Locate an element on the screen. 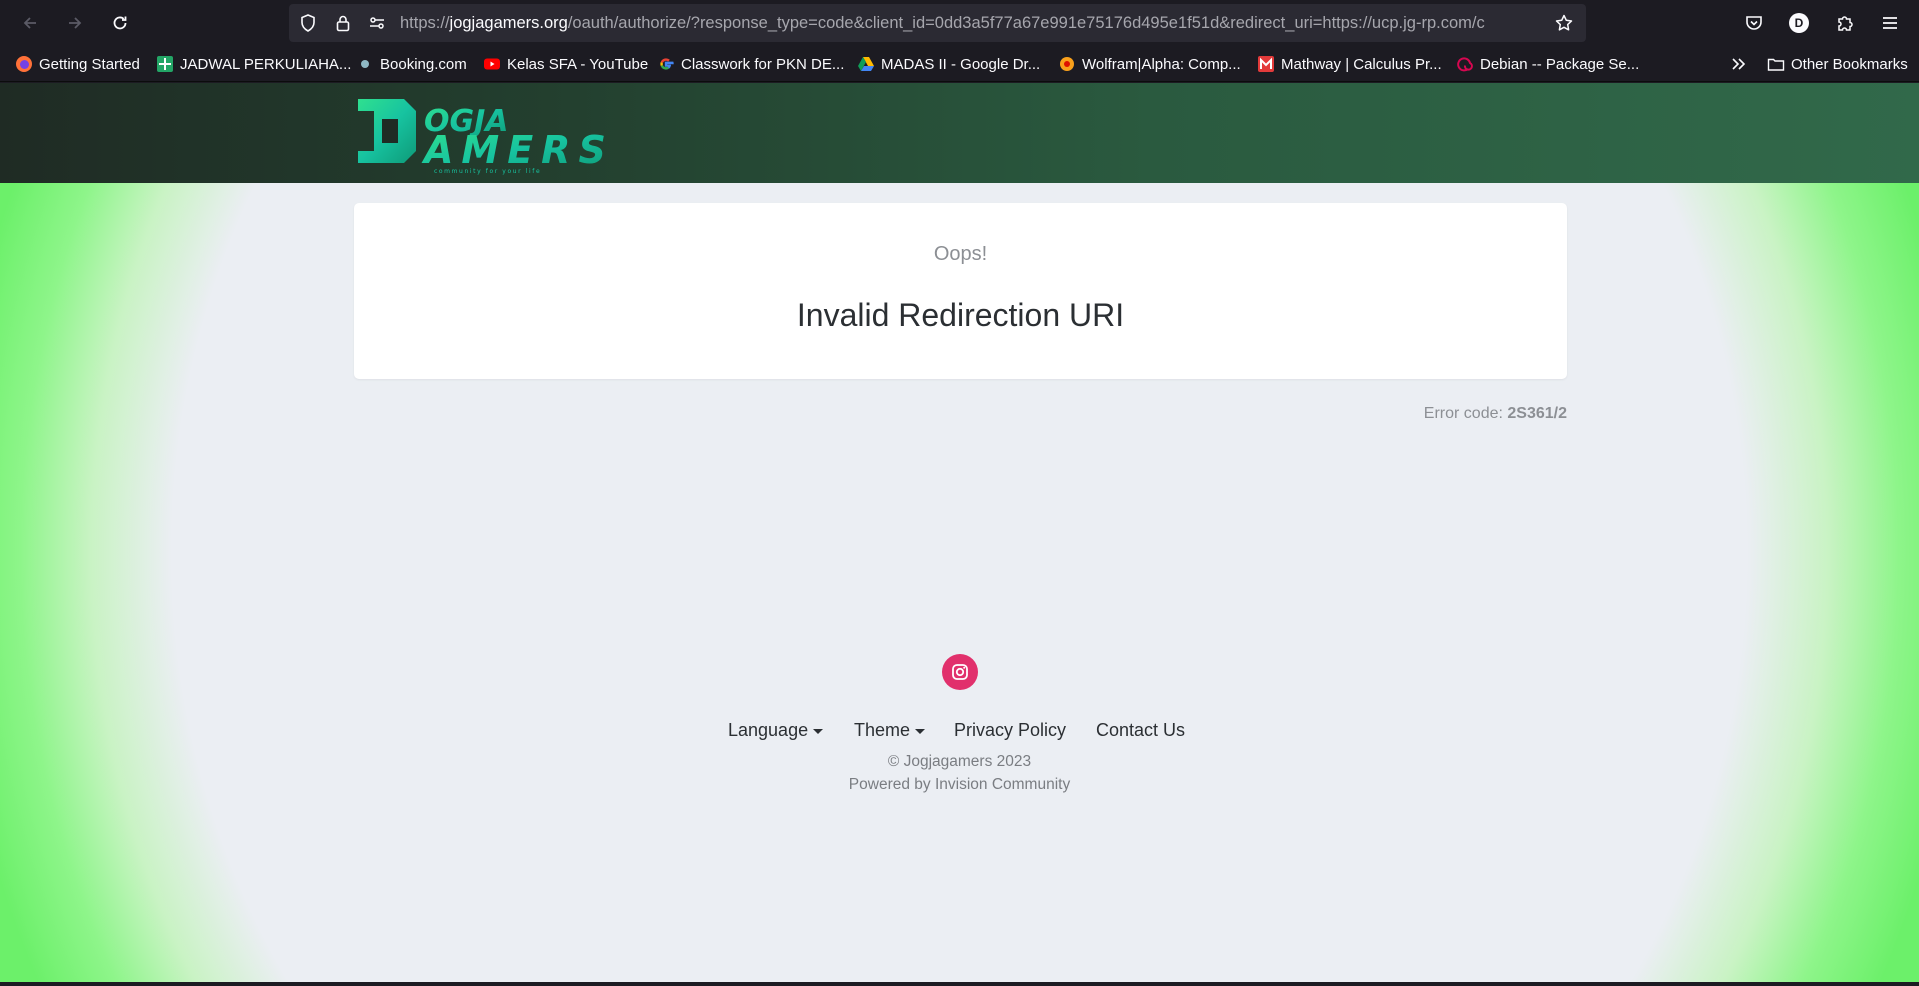  bookmark-item: Booking.com is located at coordinates (411, 64).